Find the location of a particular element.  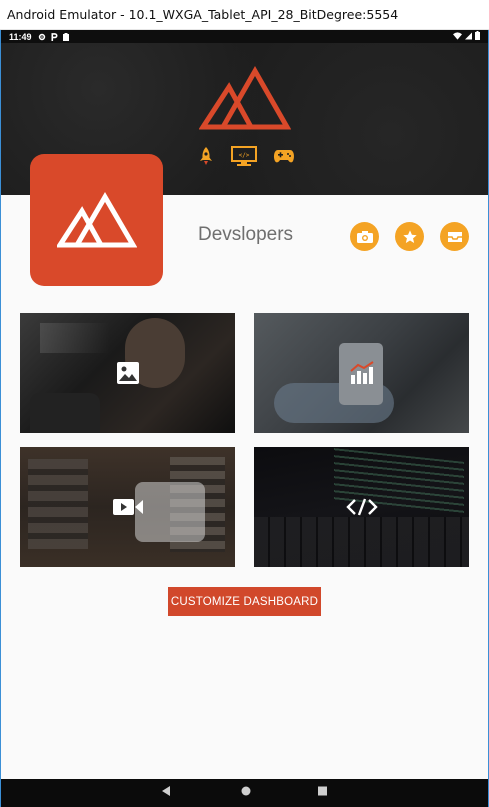

inbox-tray-icon is located at coordinates (454, 236).